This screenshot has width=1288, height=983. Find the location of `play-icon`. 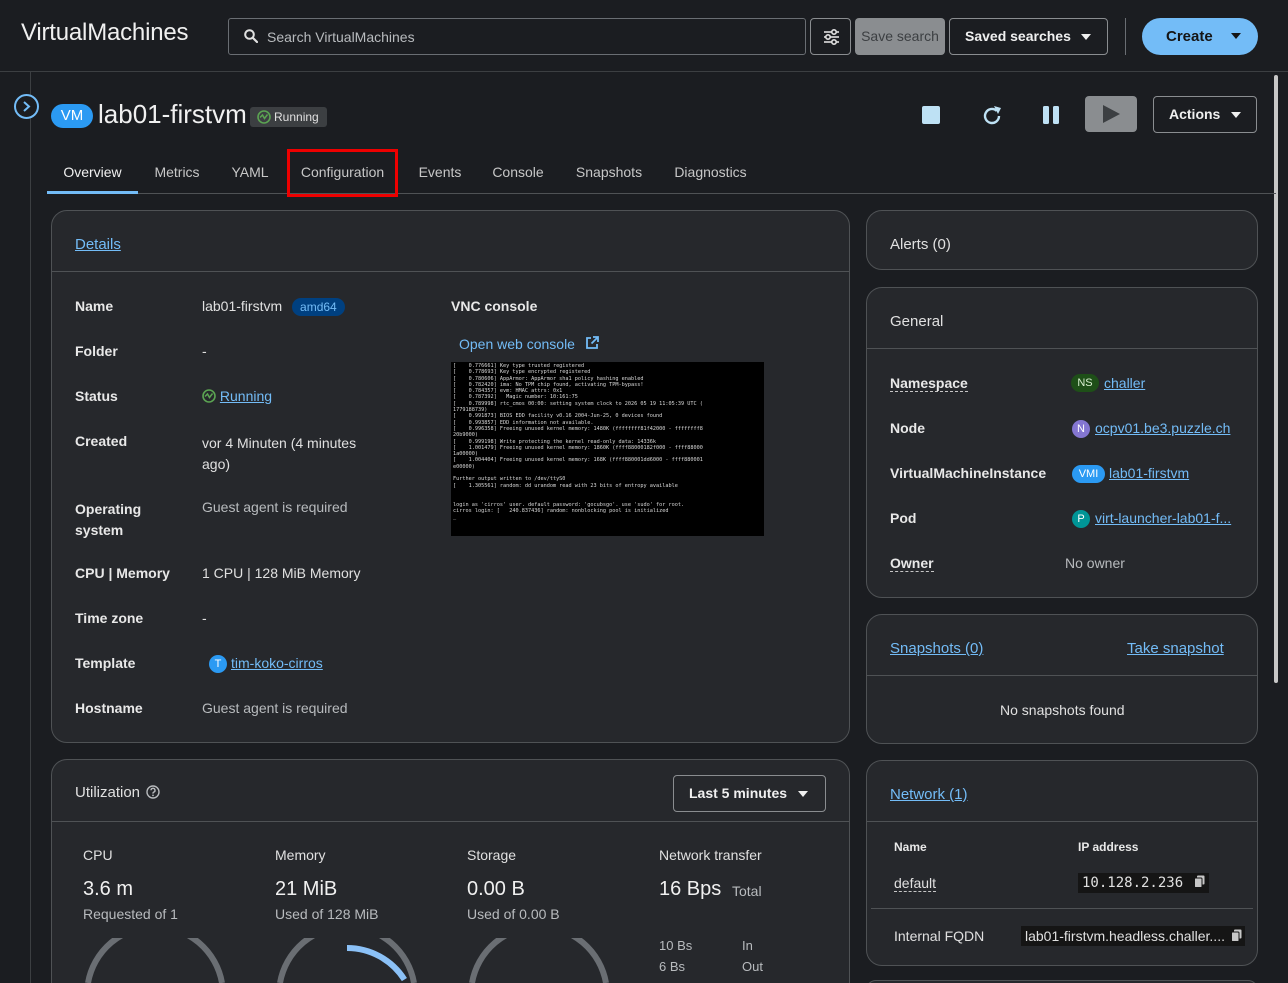

play-icon is located at coordinates (1111, 114).